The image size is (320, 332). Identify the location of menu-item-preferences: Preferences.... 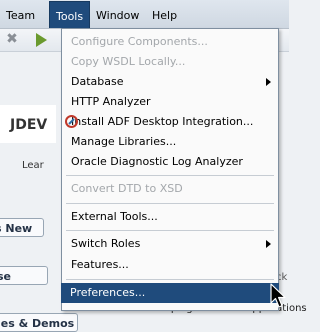
(170, 293).